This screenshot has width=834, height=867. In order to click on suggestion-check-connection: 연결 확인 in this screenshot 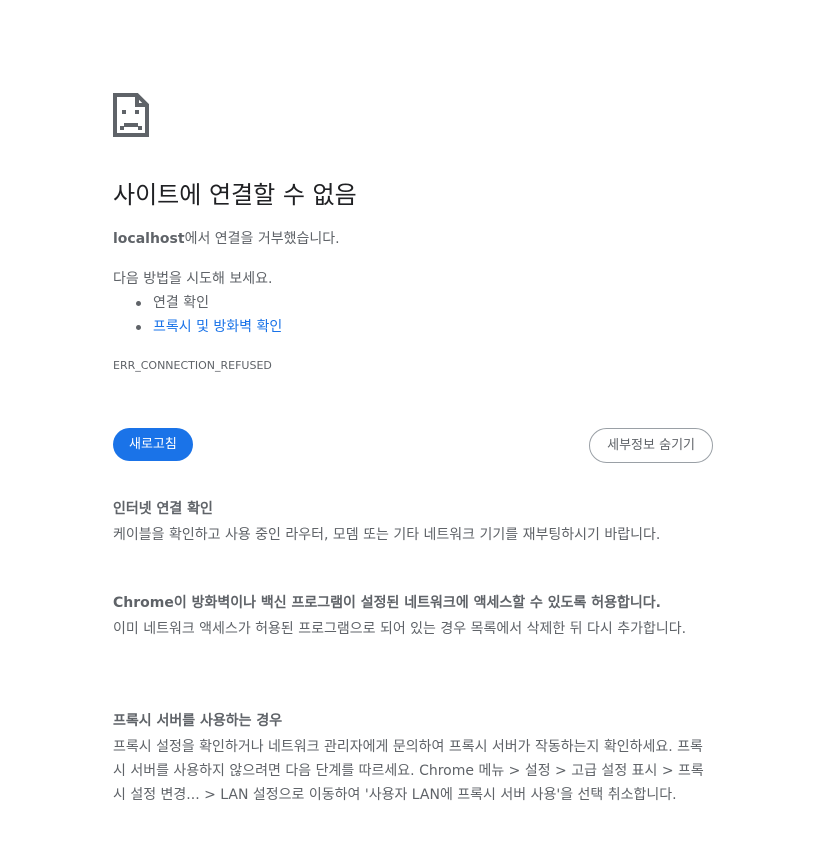, I will do `click(197, 303)`.